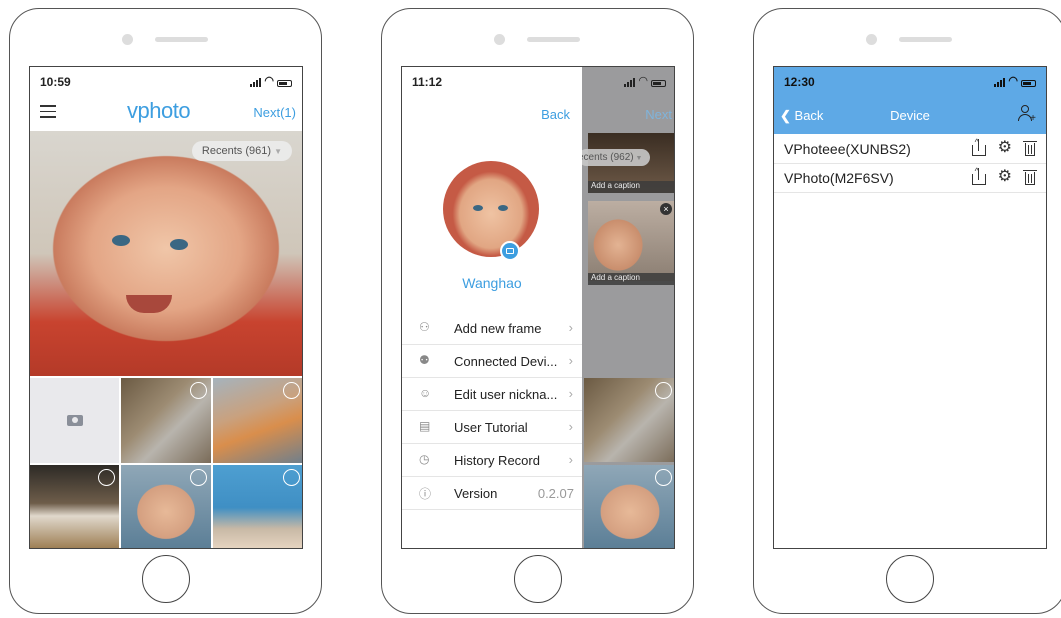 Image resolution: width=1061 pixels, height=618 pixels. What do you see at coordinates (424, 360) in the screenshot?
I see `users-icon: ⚉` at bounding box center [424, 360].